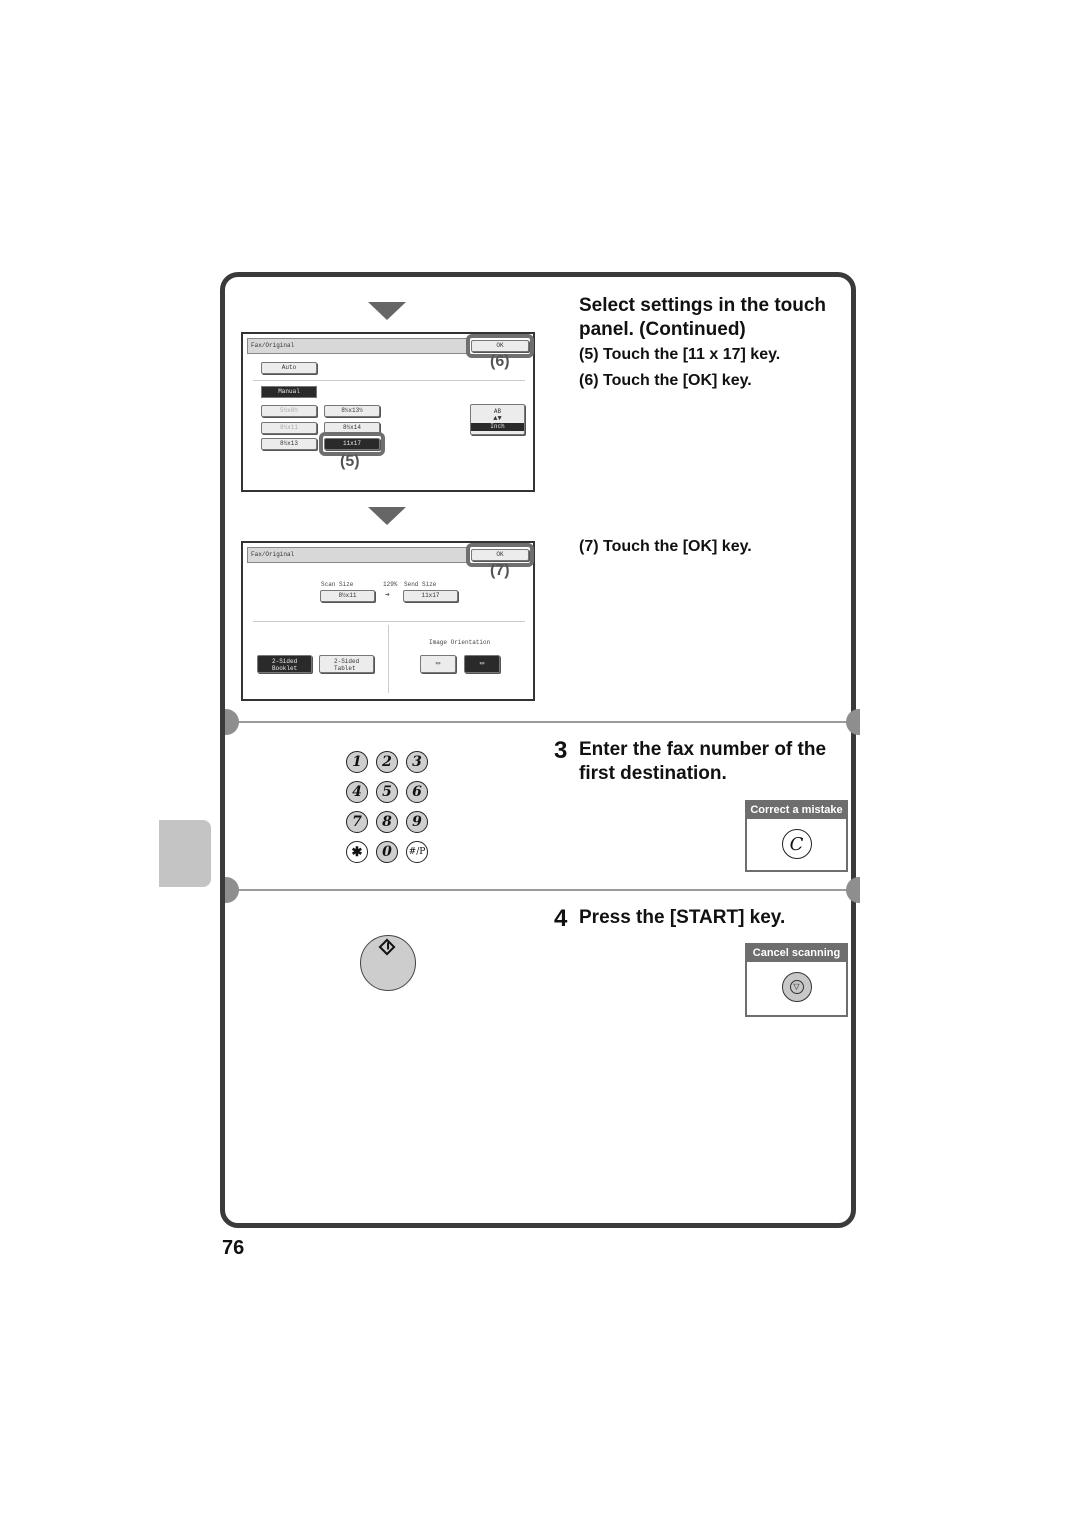 The height and width of the screenshot is (1527, 1080). I want to click on substep-6: (6) Touch the [OK] key., so click(665, 380).